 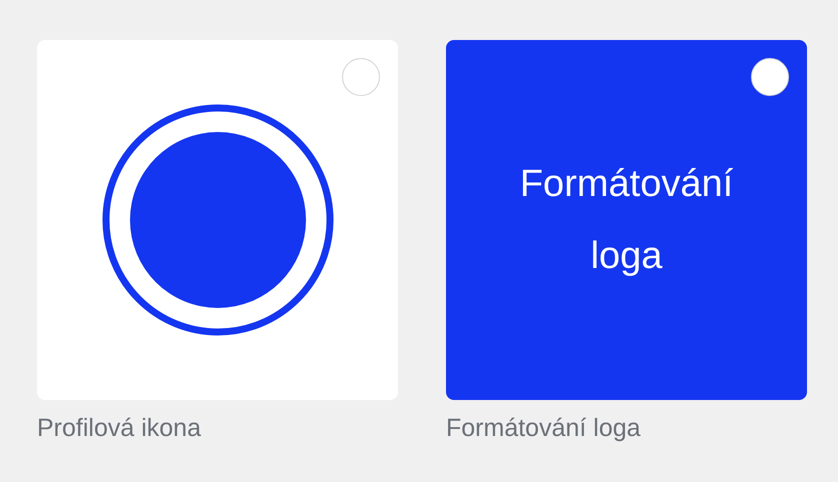 I want to click on ring-icon, so click(x=218, y=220).